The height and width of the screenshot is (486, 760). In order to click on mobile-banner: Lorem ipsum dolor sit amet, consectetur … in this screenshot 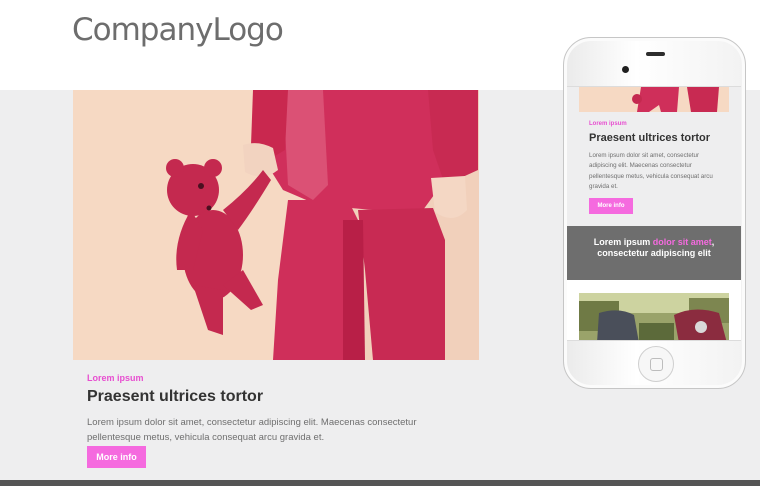, I will do `click(654, 253)`.